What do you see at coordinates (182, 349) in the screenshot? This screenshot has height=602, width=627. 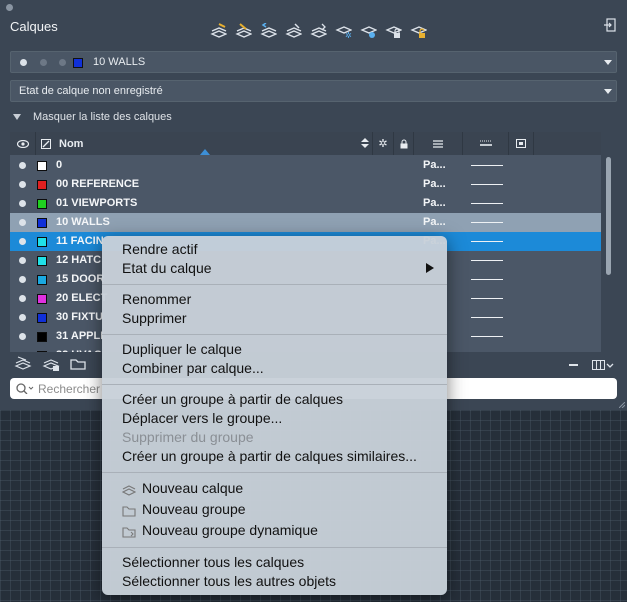 I see `menu-item-dupliquer: Dupliquer le calque` at bounding box center [182, 349].